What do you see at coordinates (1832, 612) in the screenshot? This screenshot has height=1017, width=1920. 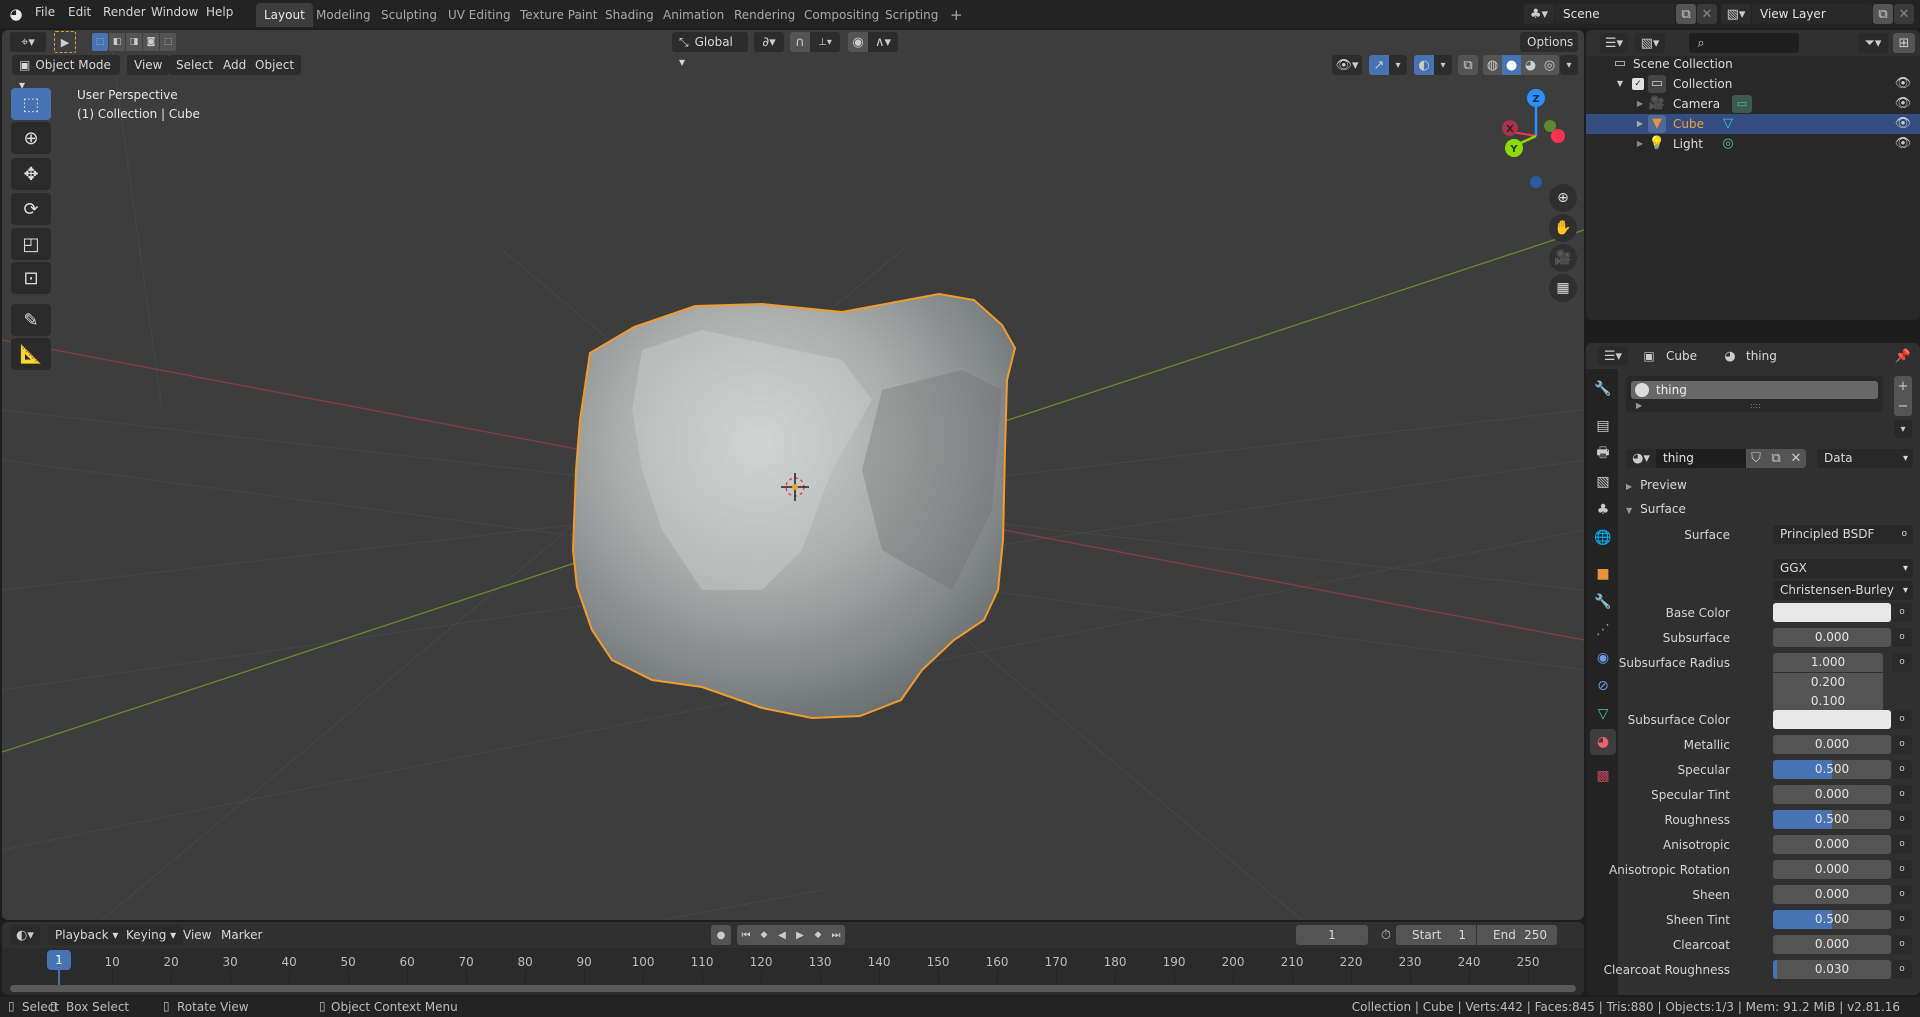 I see `base-color-swatch` at bounding box center [1832, 612].